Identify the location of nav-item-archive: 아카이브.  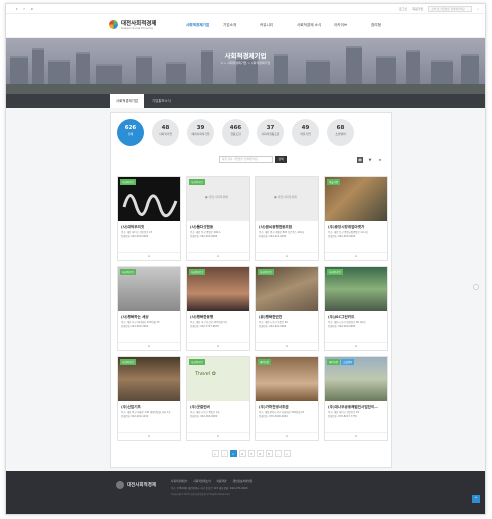
(352, 25).